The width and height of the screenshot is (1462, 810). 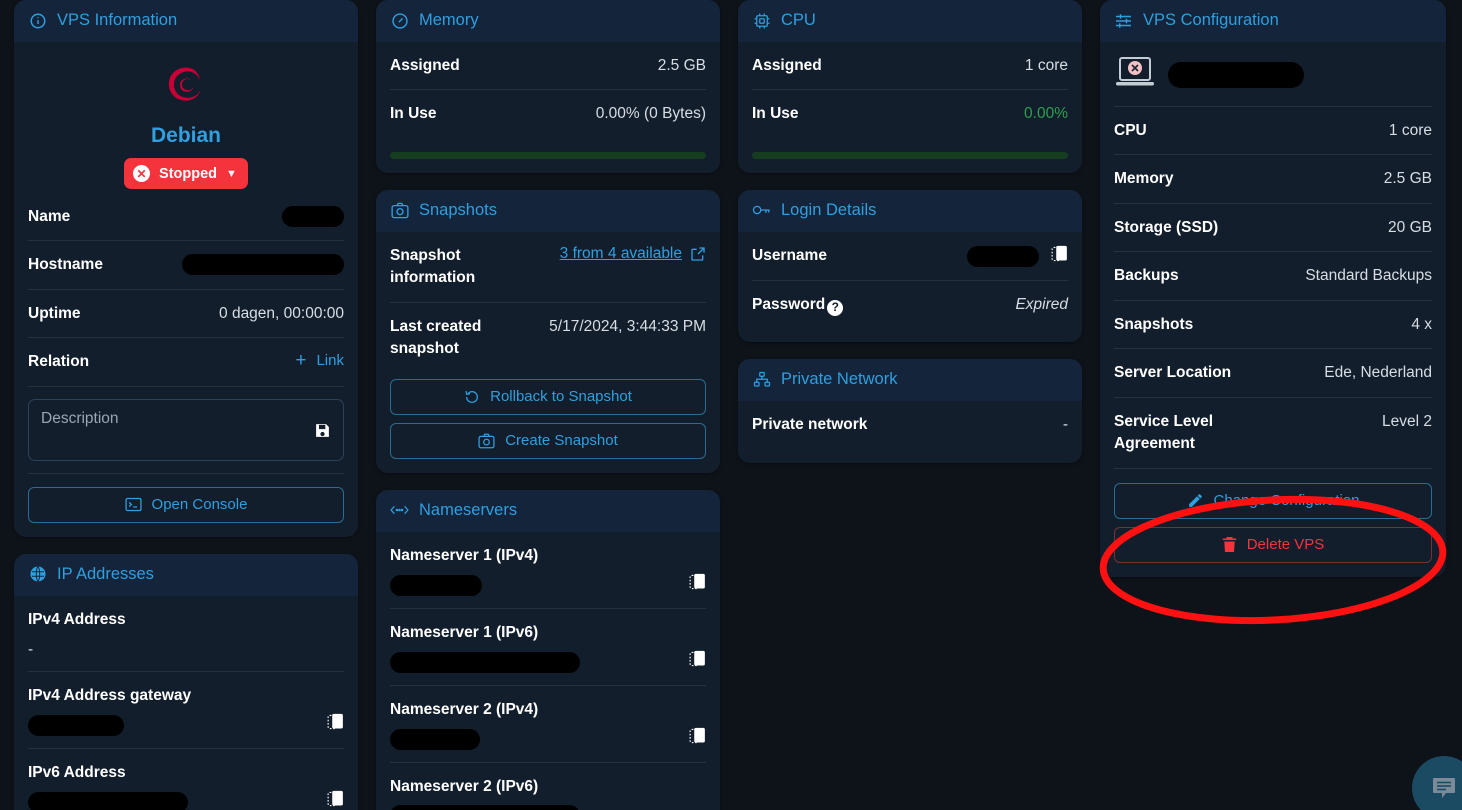 What do you see at coordinates (186, 634) in the screenshot?
I see `ip-item-ipv4: IPv4 Address -` at bounding box center [186, 634].